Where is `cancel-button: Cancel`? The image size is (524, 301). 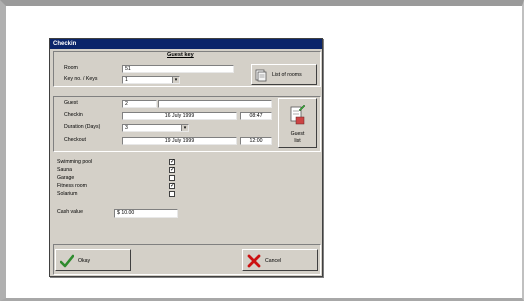 cancel-button: Cancel is located at coordinates (280, 260).